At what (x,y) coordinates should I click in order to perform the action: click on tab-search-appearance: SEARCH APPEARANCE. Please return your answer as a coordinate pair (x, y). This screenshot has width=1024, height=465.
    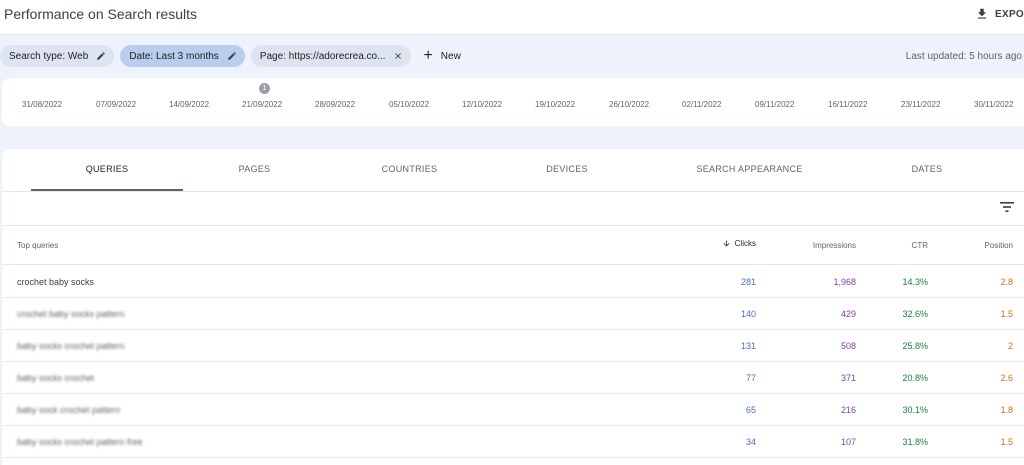
    Looking at the image, I should click on (749, 169).